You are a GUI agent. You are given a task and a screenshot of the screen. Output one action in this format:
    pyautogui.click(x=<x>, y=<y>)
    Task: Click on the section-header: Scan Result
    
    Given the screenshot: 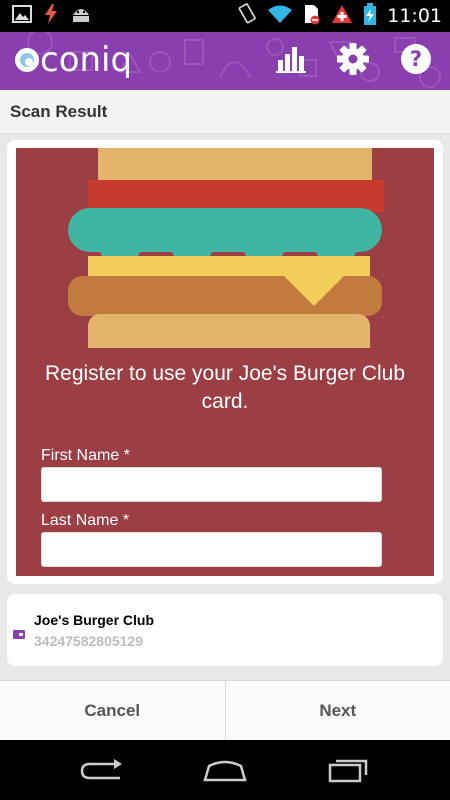 What is the action you would take?
    pyautogui.click(x=225, y=112)
    